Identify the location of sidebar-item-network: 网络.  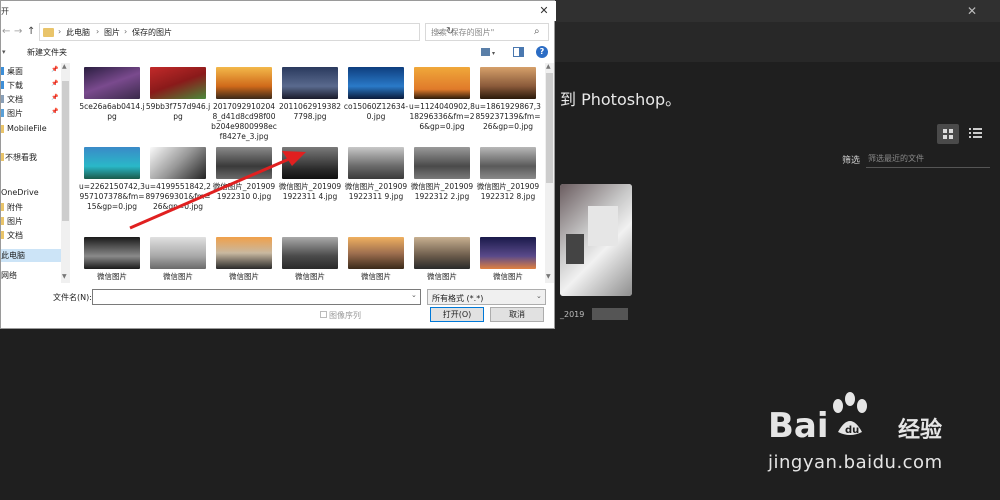
(31, 275).